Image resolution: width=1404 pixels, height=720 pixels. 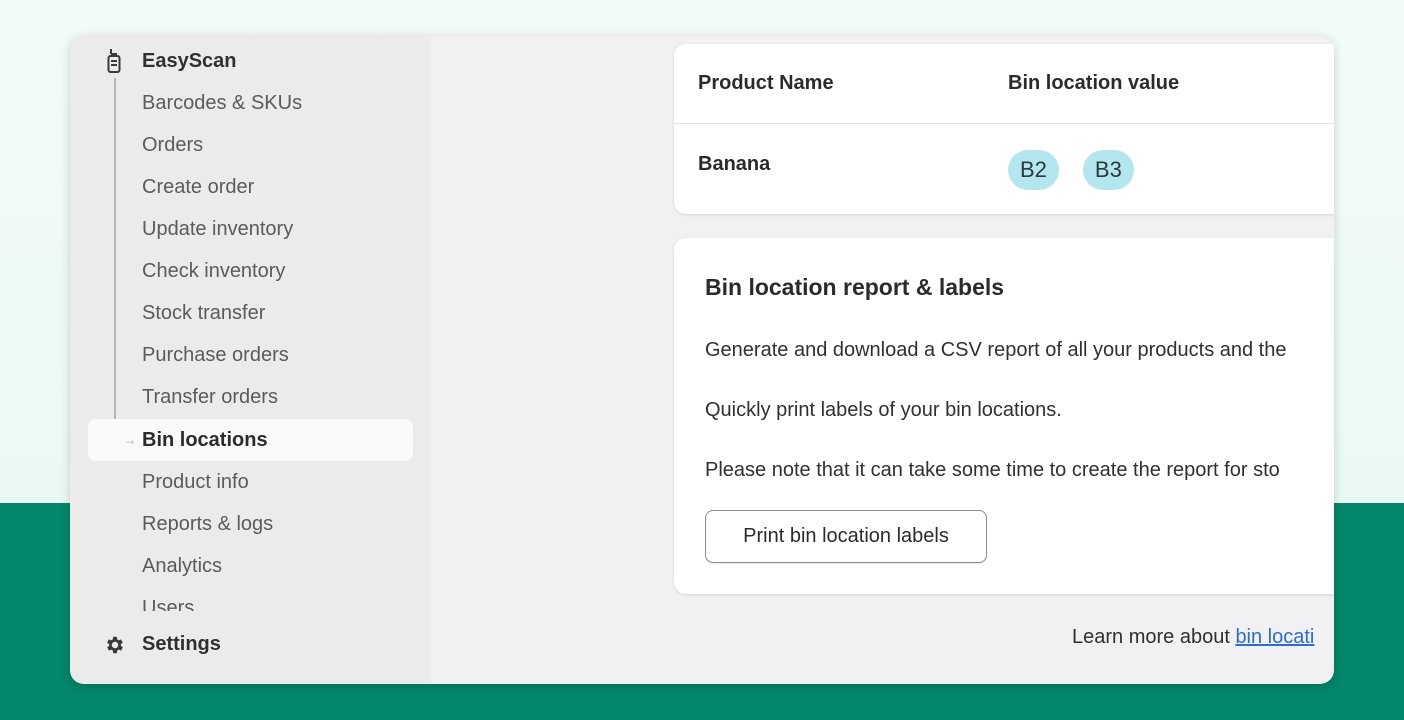 I want to click on report-card-title: Bin location report & labels, so click(x=855, y=287).